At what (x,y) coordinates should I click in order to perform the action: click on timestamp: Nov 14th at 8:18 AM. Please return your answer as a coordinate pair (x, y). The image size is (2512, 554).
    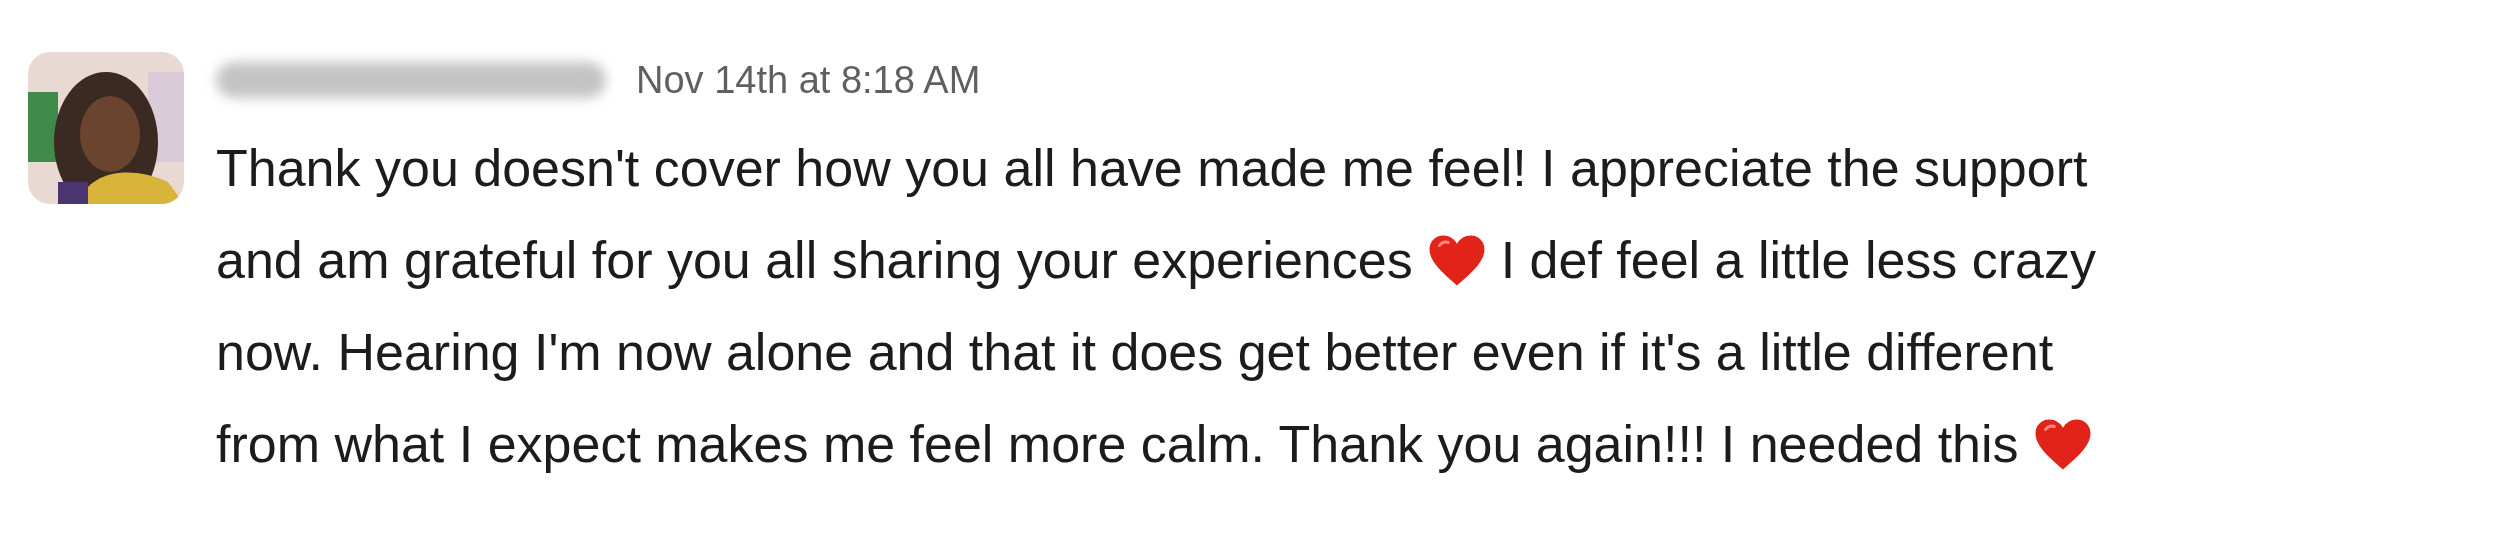
    Looking at the image, I should click on (808, 80).